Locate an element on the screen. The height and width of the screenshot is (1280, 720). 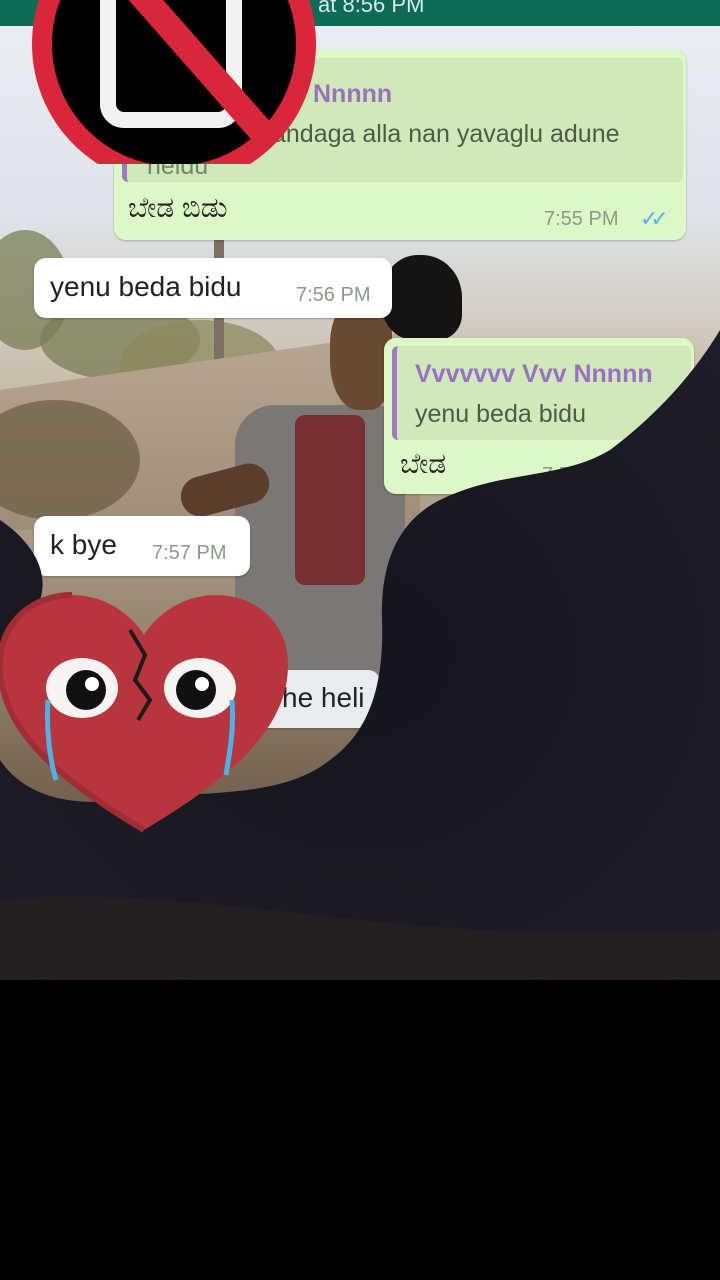
message-text: ಬೇಡ is located at coordinates (423, 463).